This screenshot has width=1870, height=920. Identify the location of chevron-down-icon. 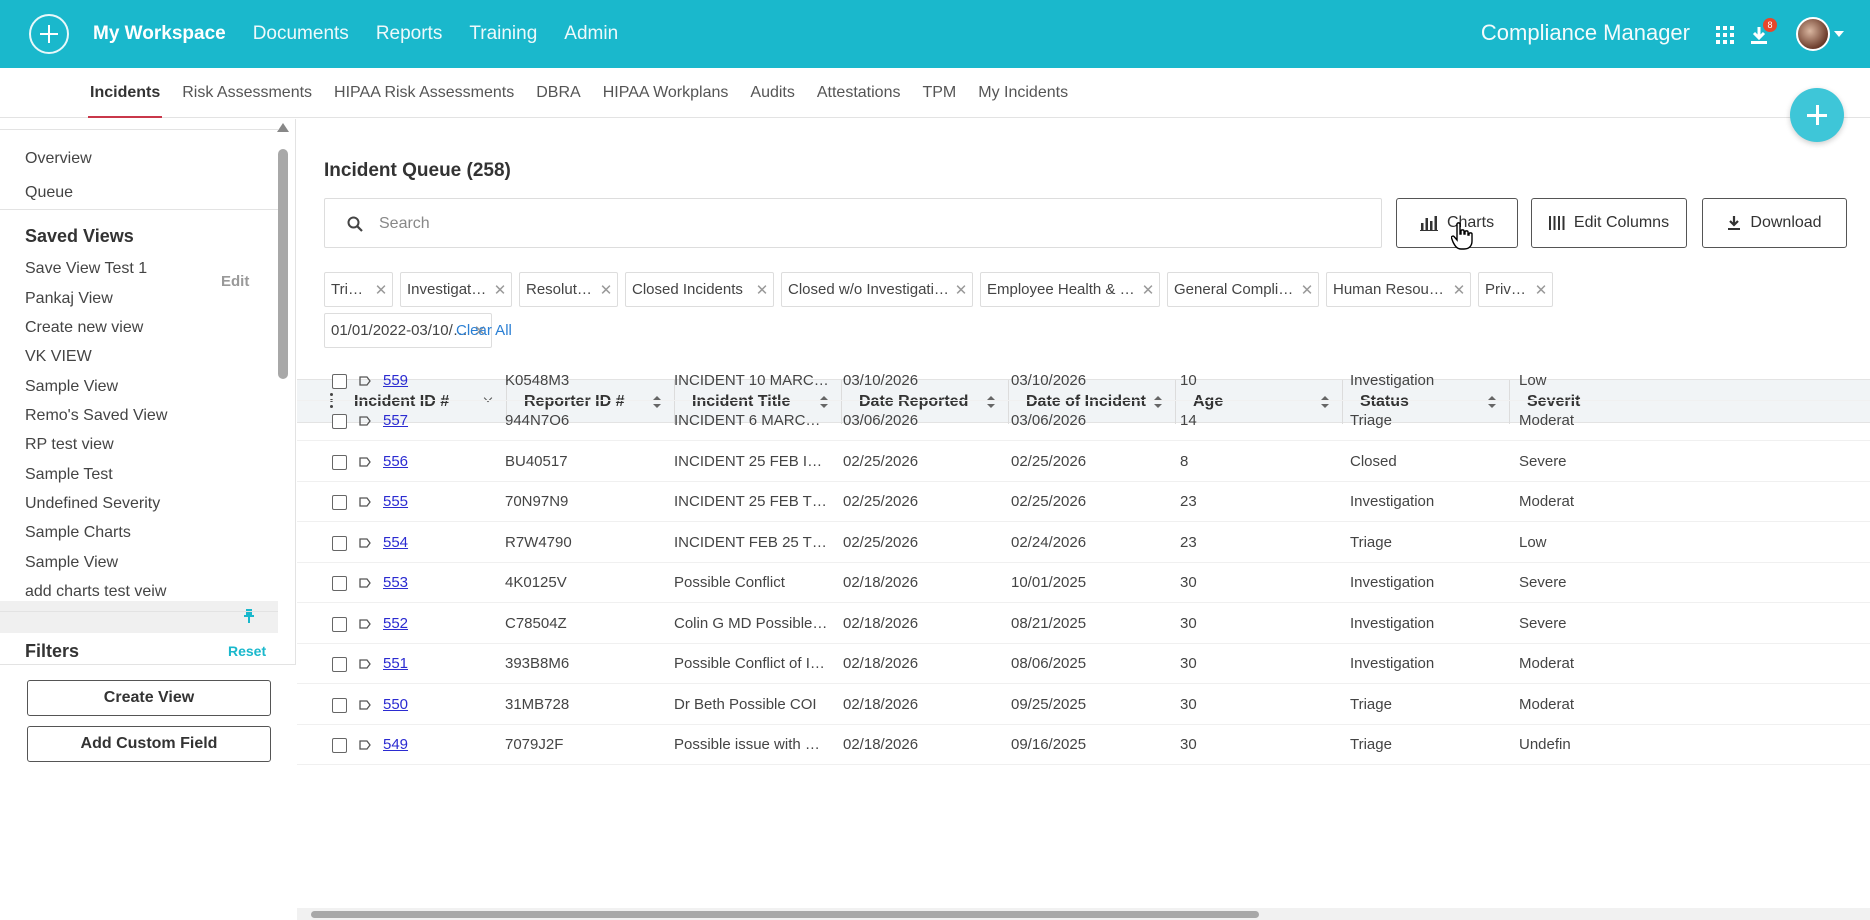
(1839, 34).